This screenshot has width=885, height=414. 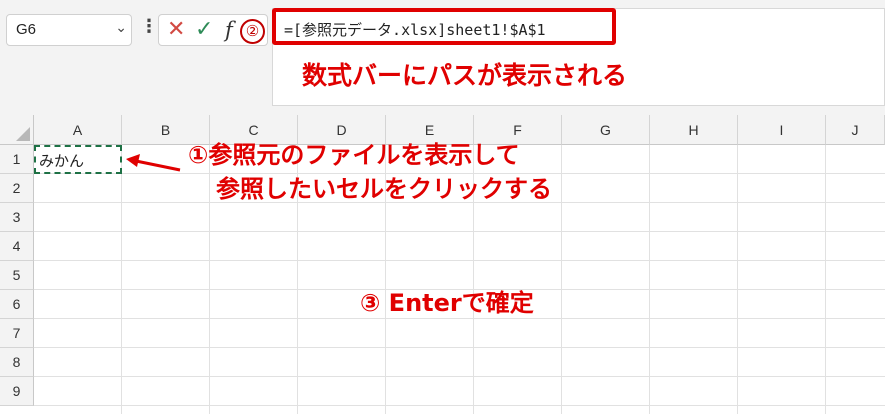 I want to click on pointer-arrow-icon, so click(x=153, y=163).